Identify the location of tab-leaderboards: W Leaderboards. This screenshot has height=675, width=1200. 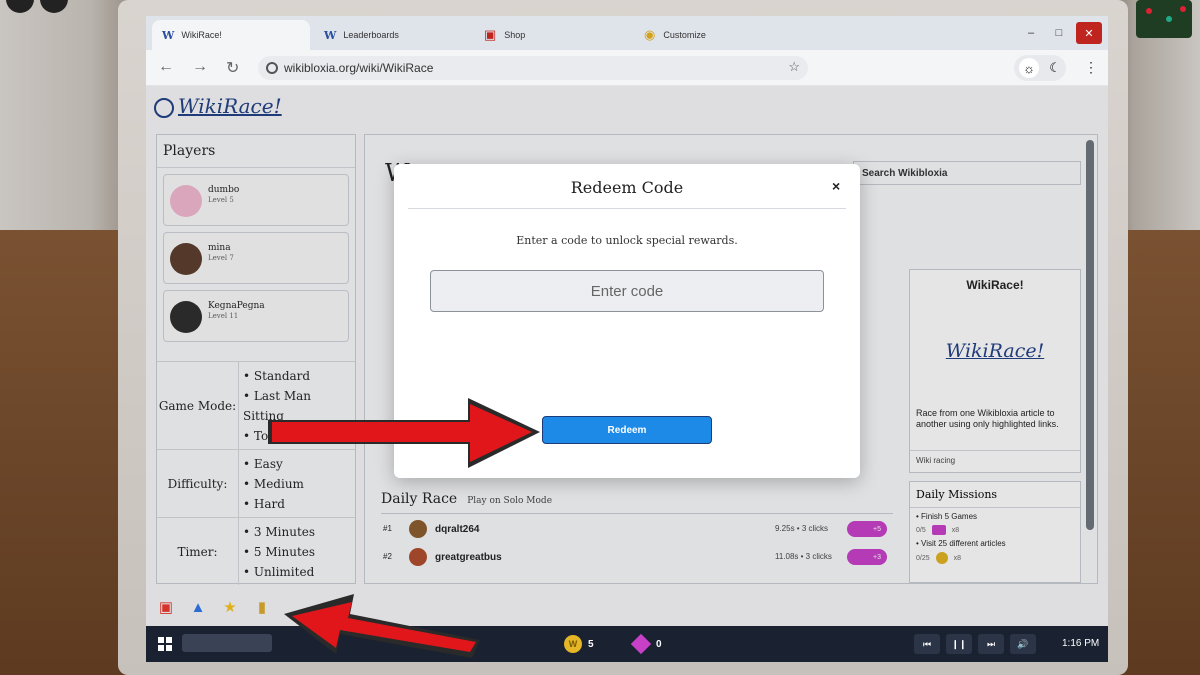
(361, 35).